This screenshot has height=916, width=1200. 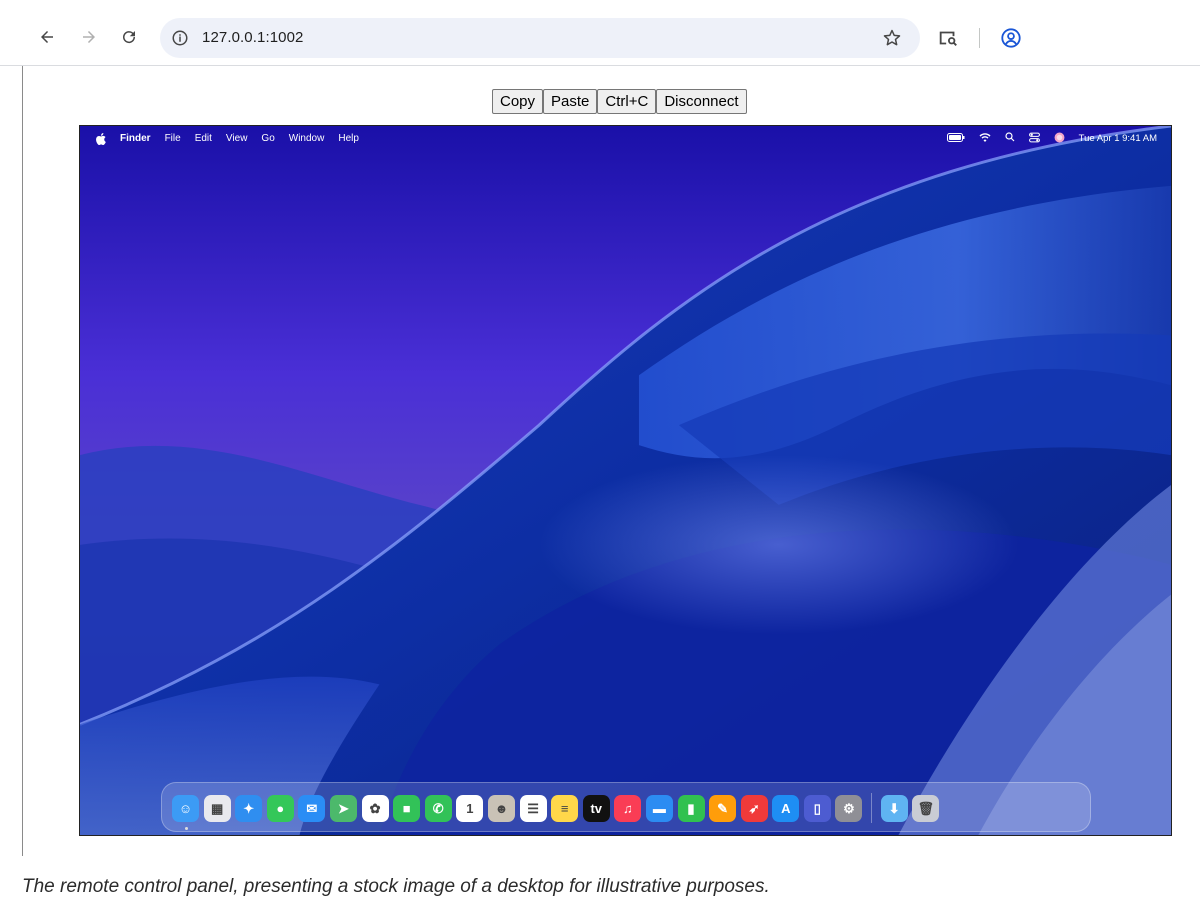 What do you see at coordinates (1034, 139) in the screenshot?
I see `control-center-icon` at bounding box center [1034, 139].